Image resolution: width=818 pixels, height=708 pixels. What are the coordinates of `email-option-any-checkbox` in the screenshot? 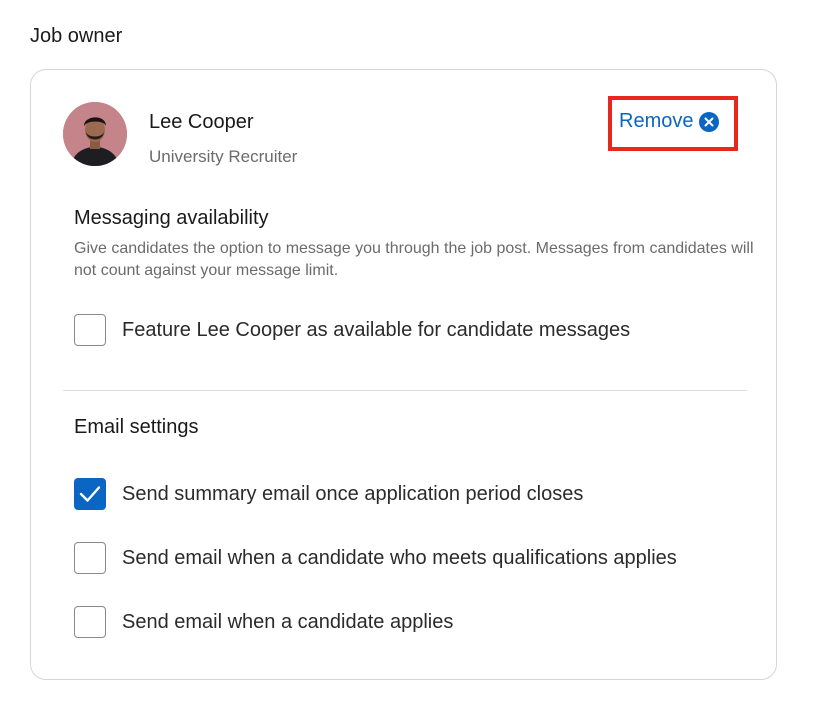 It's located at (90, 622).